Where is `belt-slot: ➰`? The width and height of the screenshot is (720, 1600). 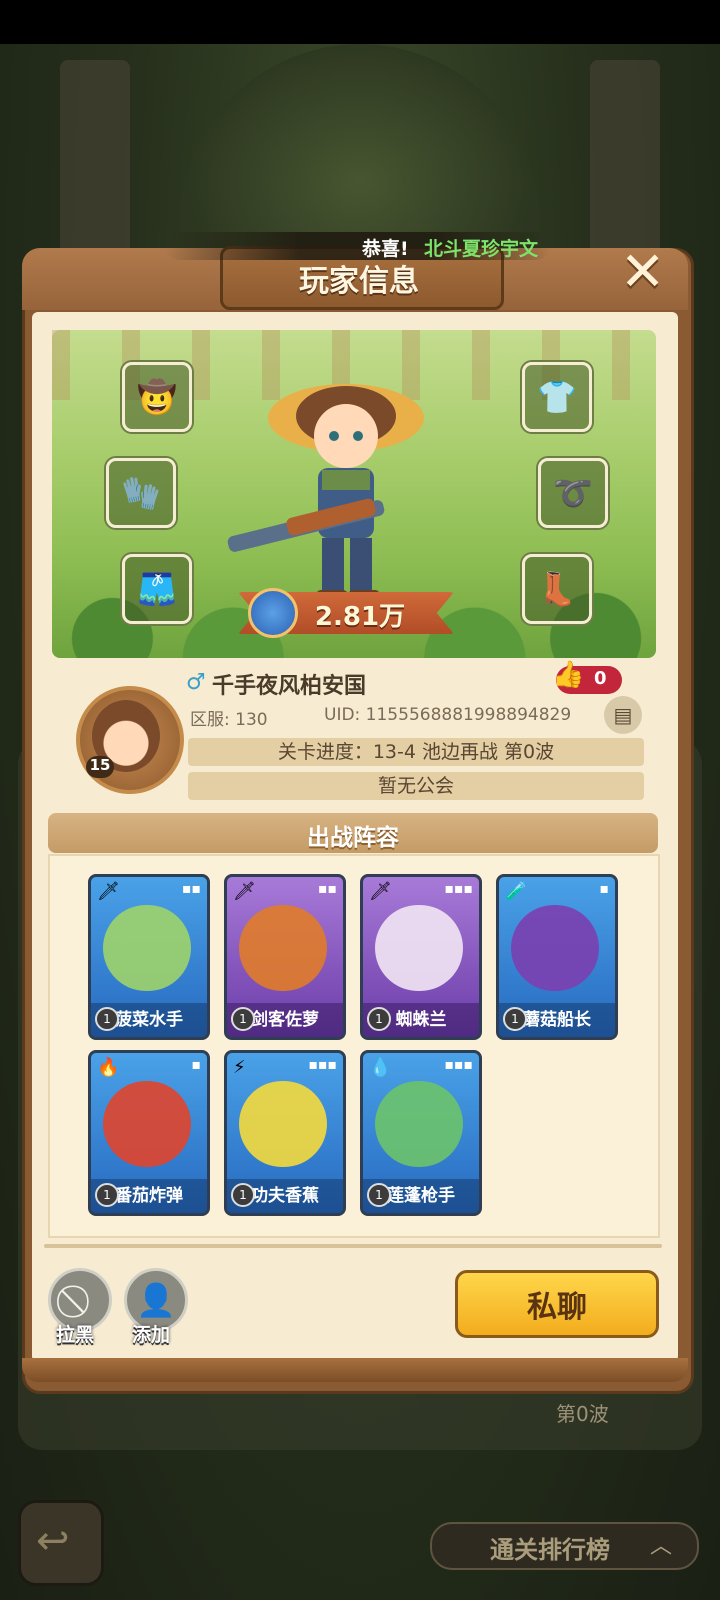 belt-slot: ➰ is located at coordinates (573, 493).